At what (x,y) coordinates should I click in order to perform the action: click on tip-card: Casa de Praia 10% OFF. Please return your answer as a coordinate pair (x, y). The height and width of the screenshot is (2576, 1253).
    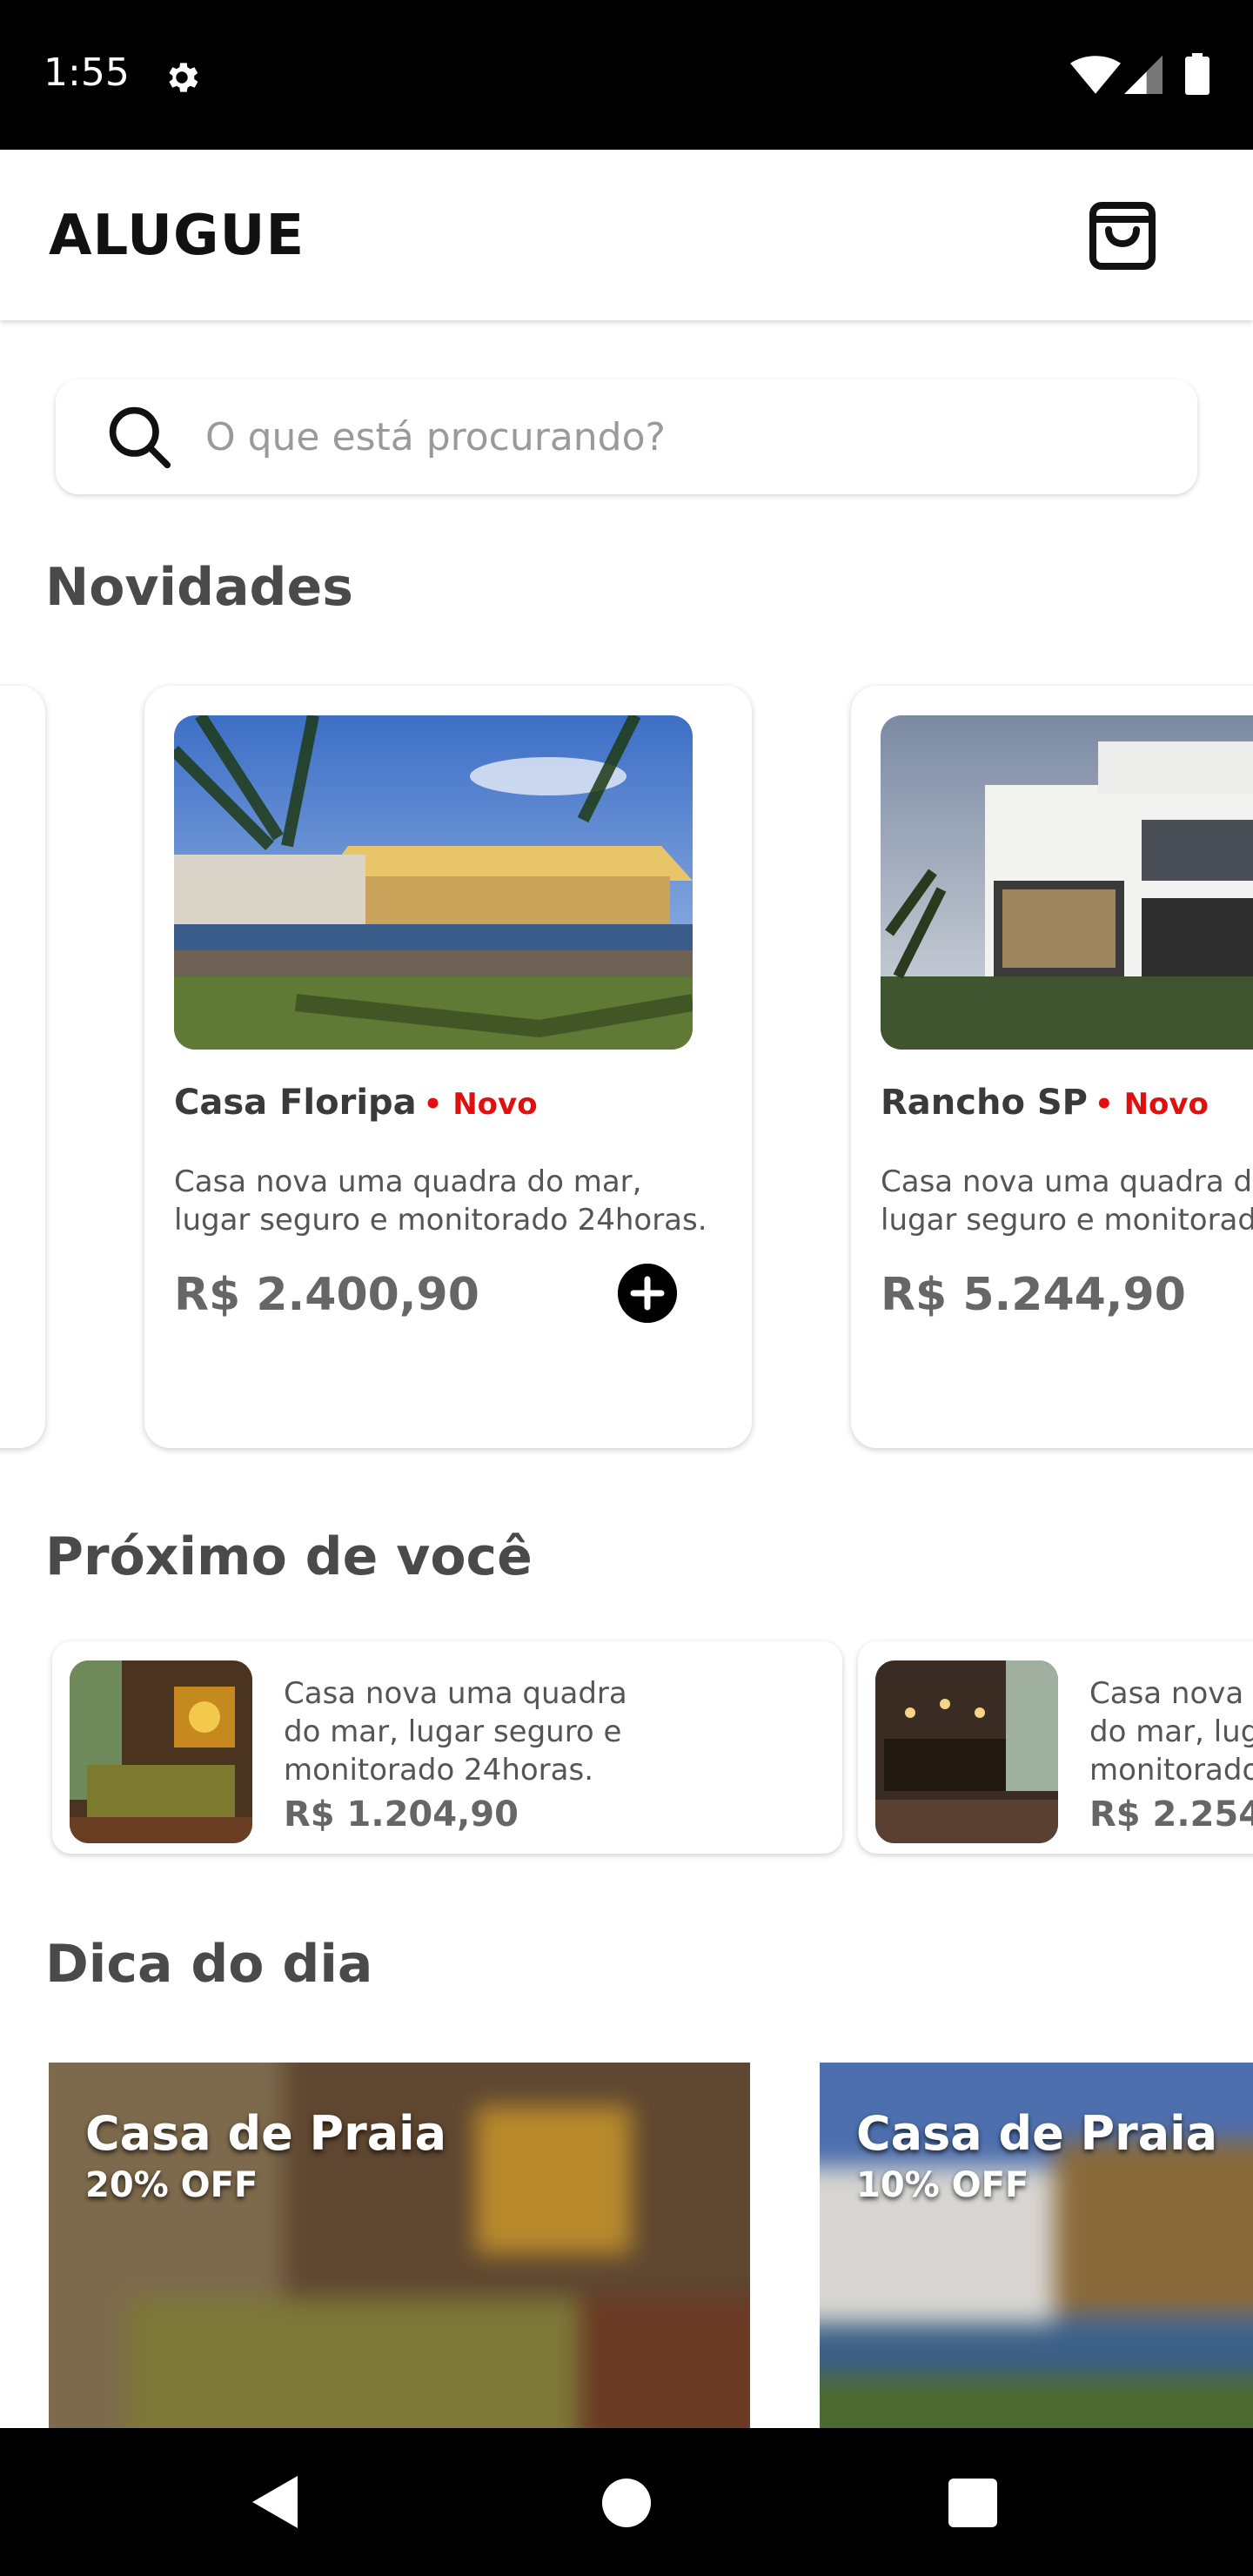
    Looking at the image, I should click on (1036, 2245).